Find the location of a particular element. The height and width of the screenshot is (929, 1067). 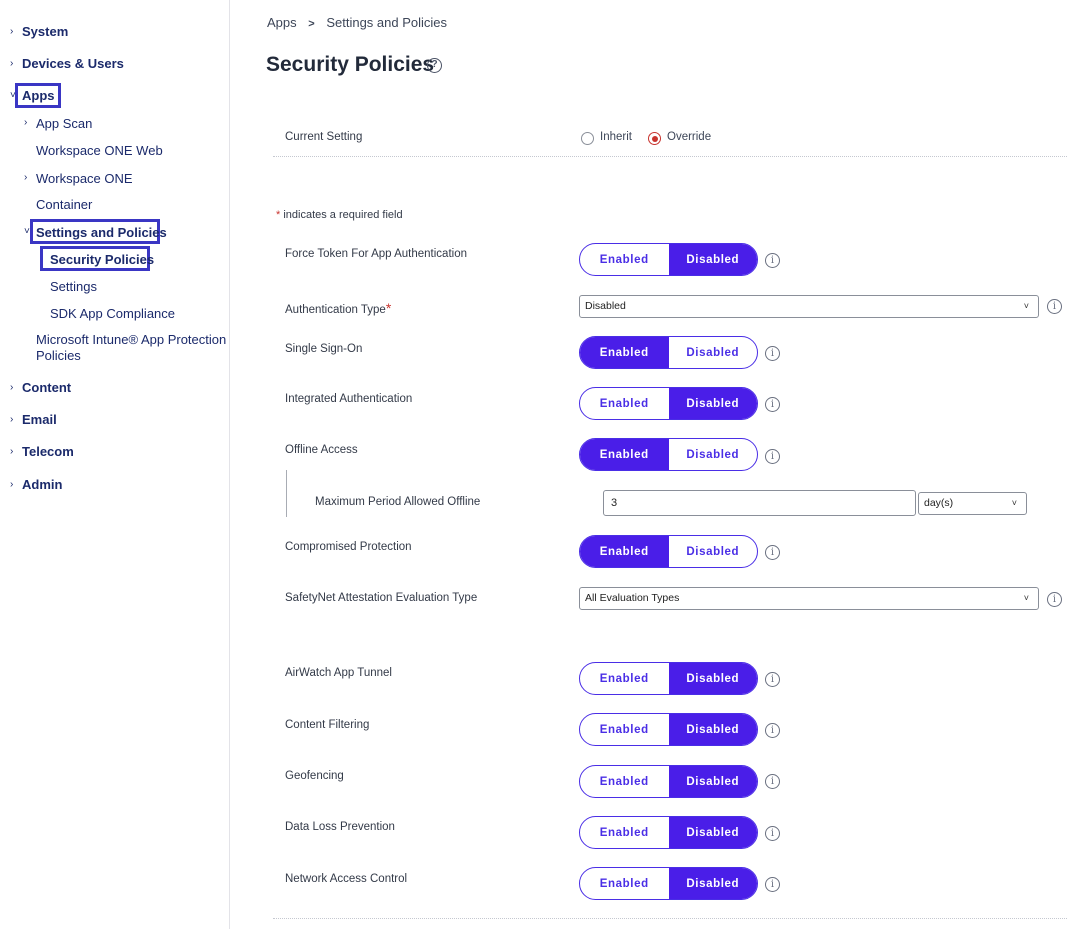

offline-access-toggle: Enabled Disabled is located at coordinates (668, 454).